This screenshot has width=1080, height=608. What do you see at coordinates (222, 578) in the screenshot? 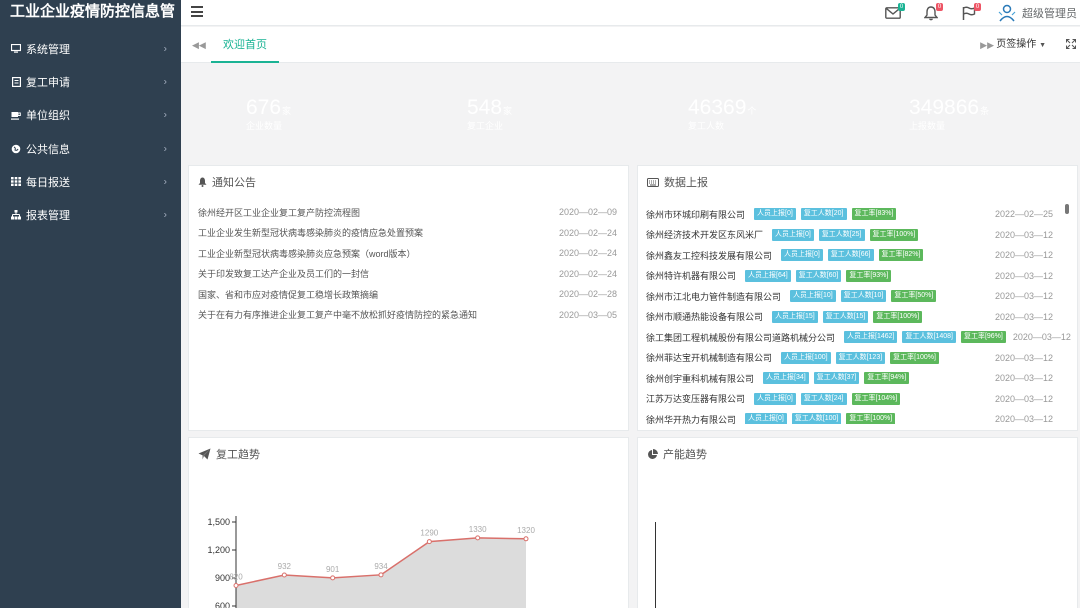
I see `trend-y-tick-label: 900` at bounding box center [222, 578].